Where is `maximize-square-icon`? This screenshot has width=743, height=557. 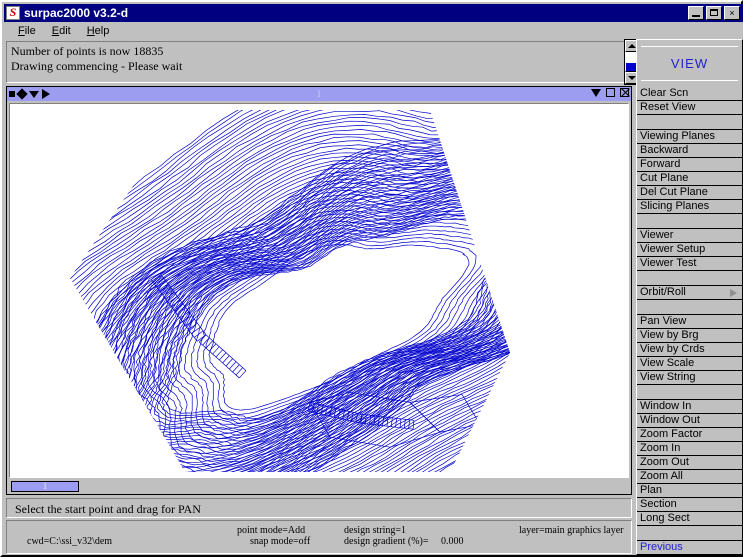
maximize-square-icon is located at coordinates (610, 92).